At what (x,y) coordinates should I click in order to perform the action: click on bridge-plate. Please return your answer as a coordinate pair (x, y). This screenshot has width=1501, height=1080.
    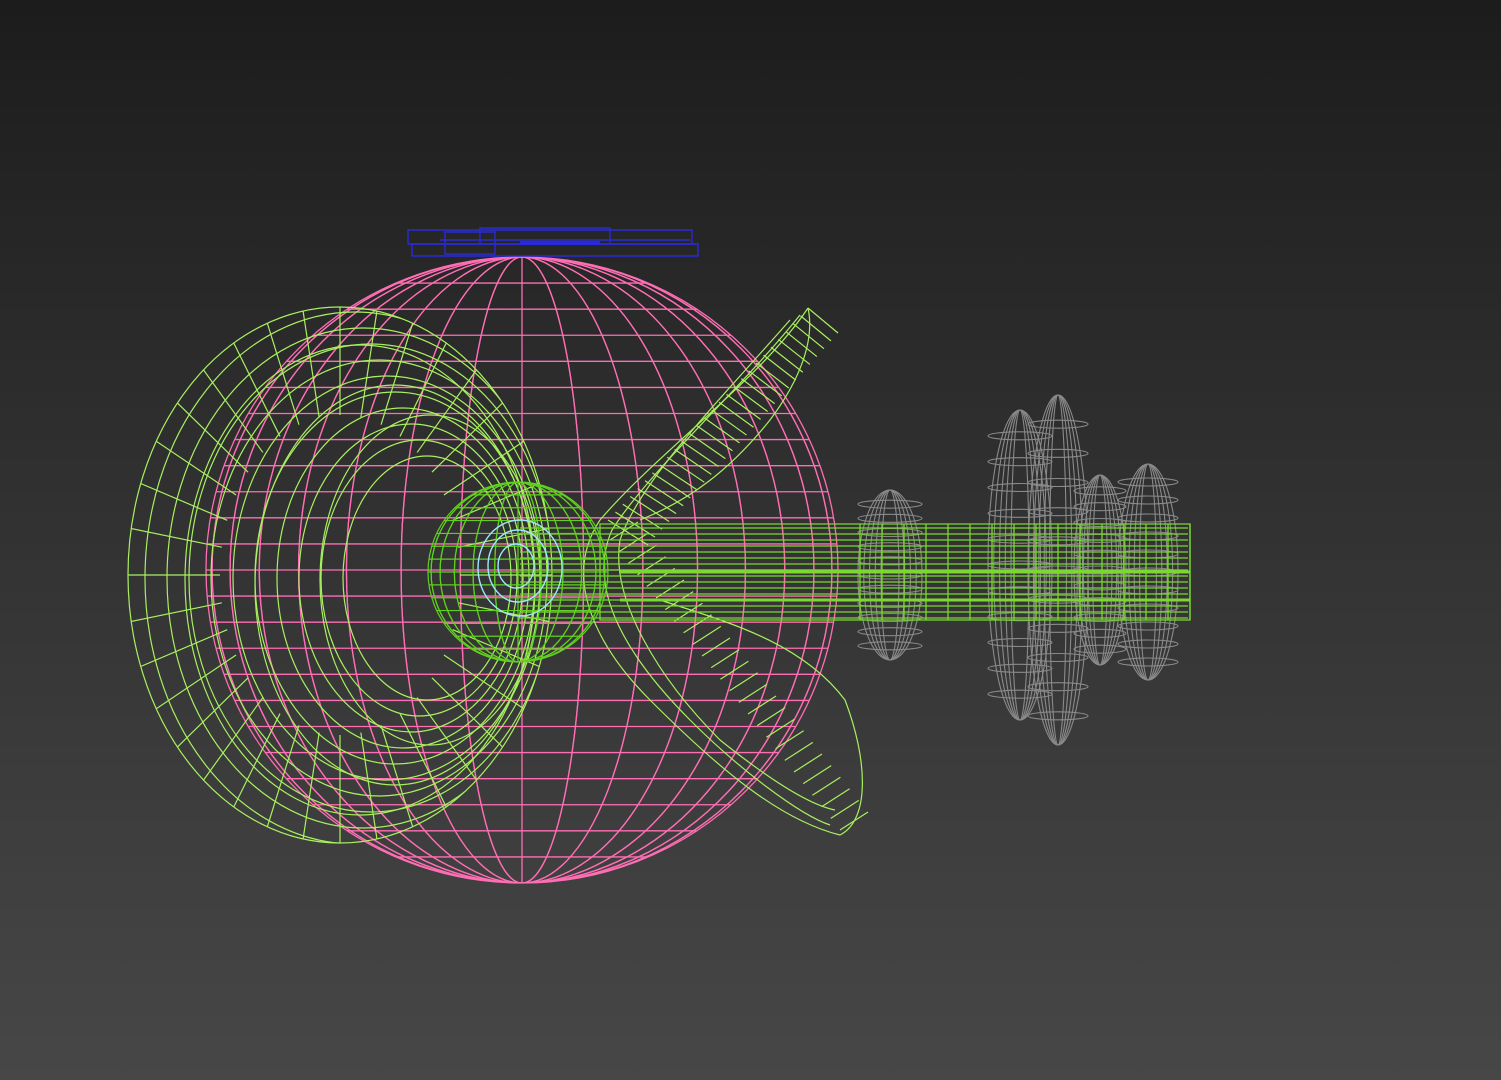
    Looking at the image, I should click on (553, 242).